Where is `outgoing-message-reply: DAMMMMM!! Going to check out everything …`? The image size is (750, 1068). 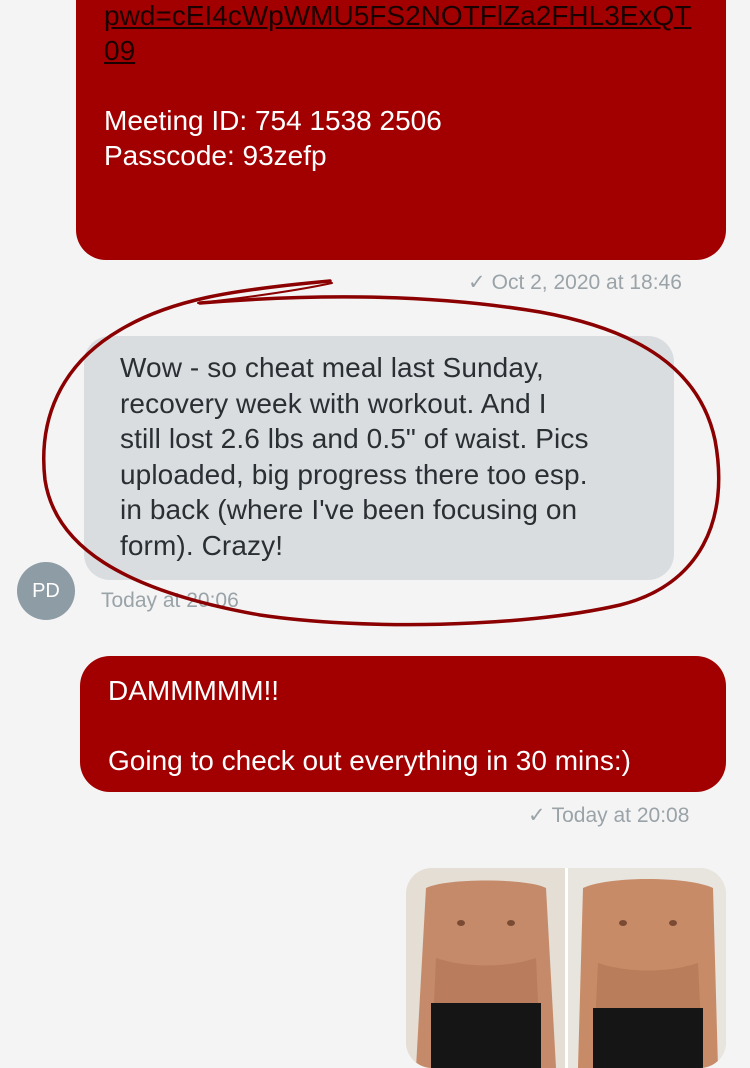 outgoing-message-reply: DAMMMMM!! Going to check out everything … is located at coordinates (403, 724).